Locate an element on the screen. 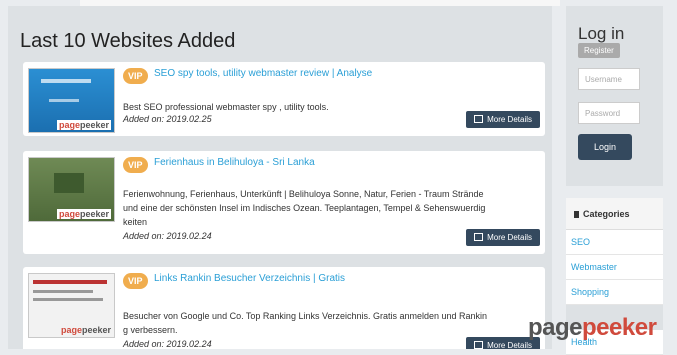  password-input: Password is located at coordinates (609, 113).